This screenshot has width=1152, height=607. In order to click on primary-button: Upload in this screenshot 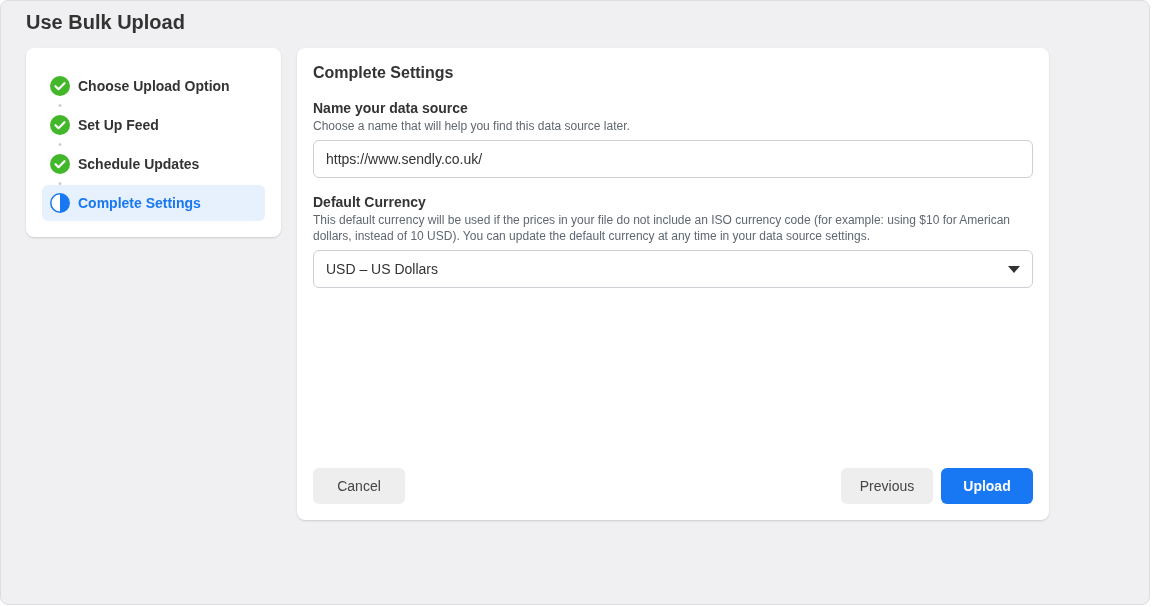, I will do `click(987, 486)`.